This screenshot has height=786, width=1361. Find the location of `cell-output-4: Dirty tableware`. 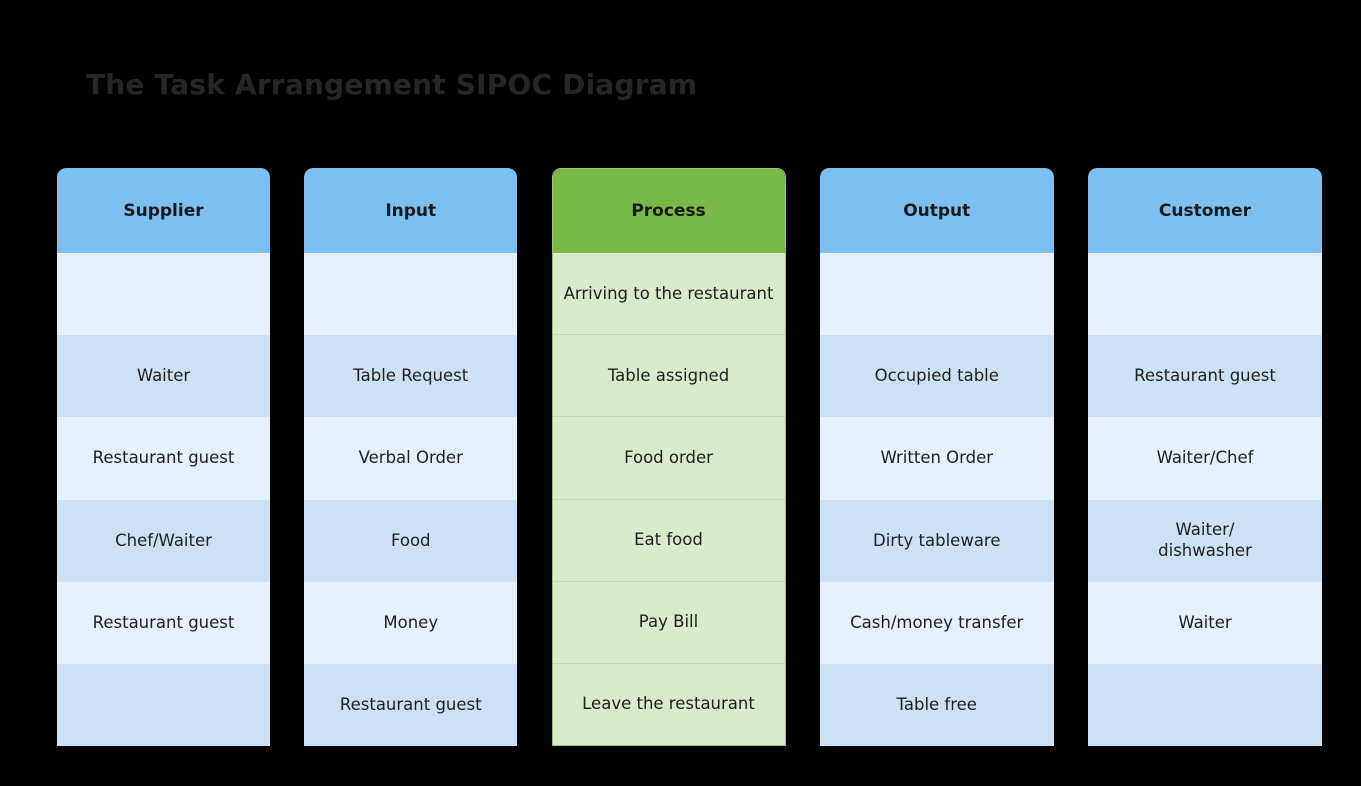

cell-output-4: Dirty tableware is located at coordinates (936, 540).